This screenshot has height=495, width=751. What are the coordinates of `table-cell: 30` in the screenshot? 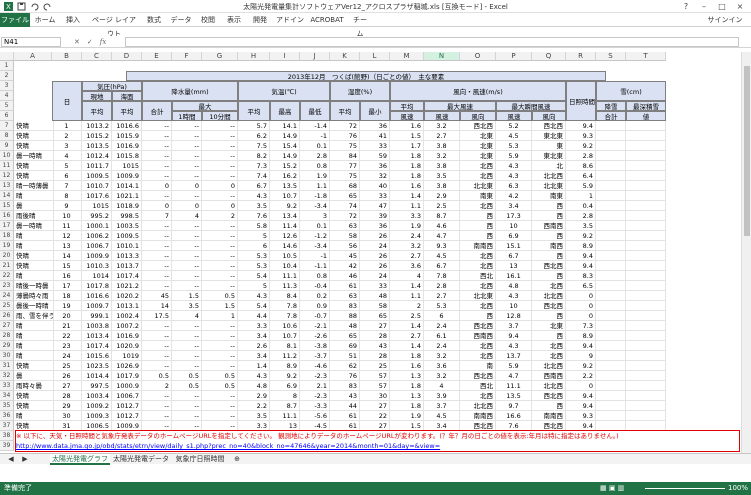 It's located at (67, 416).